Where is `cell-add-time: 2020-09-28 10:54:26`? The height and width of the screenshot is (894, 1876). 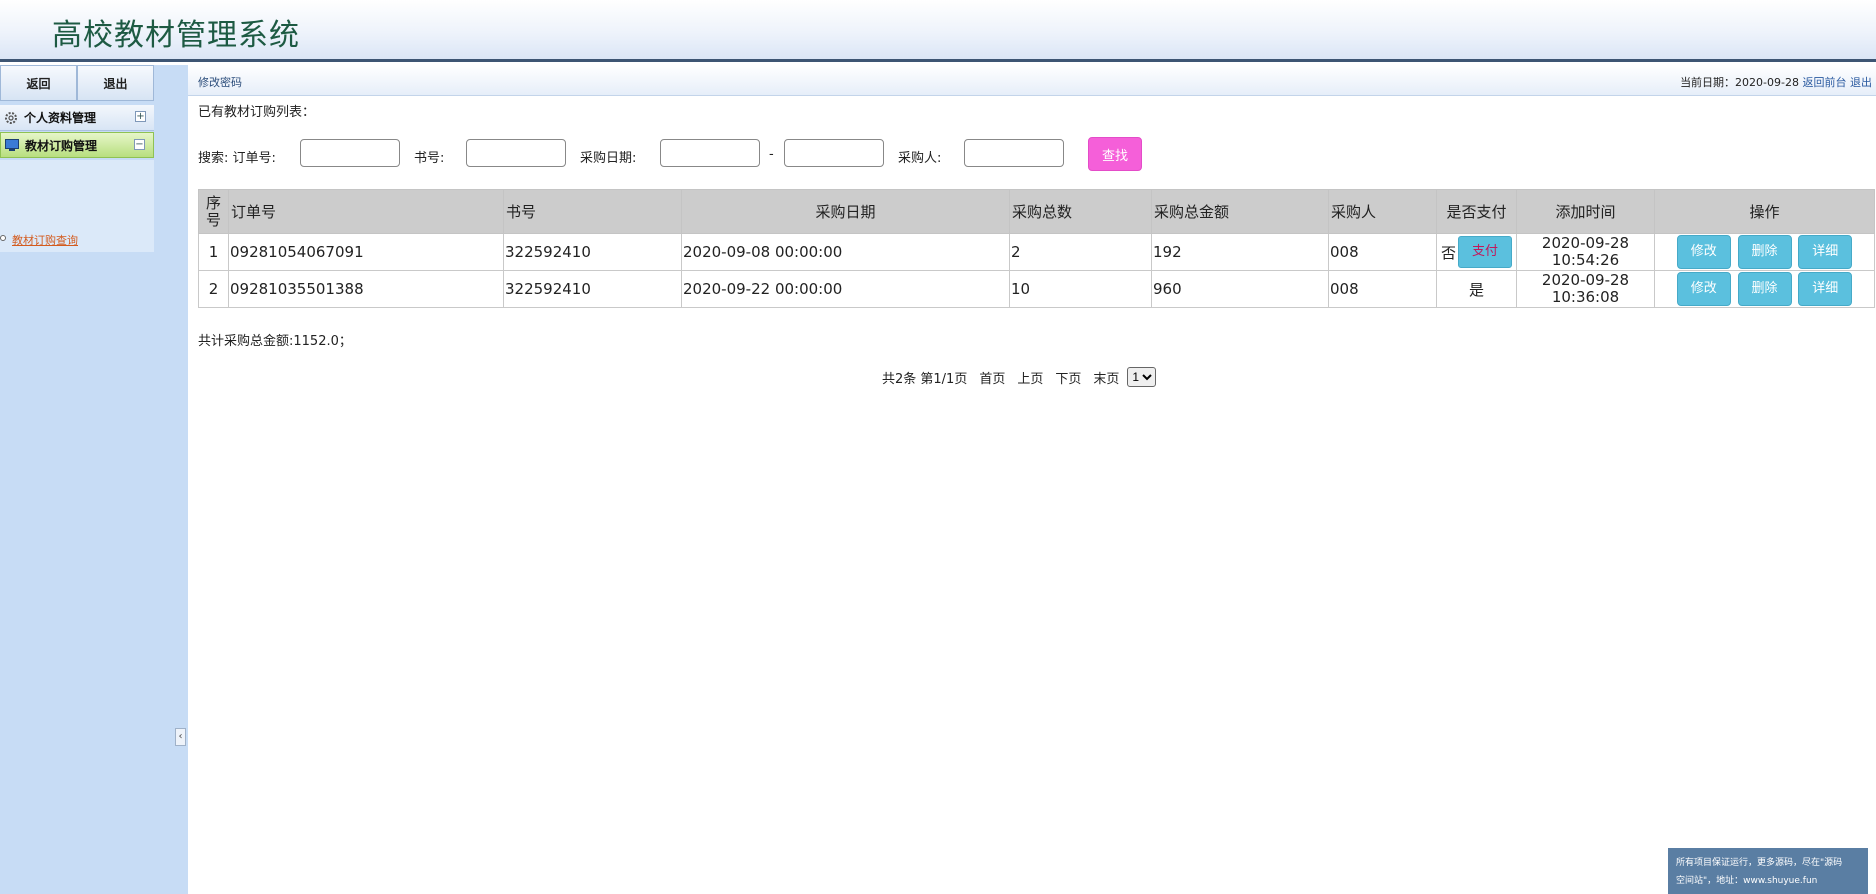
cell-add-time: 2020-09-28 10:54:26 is located at coordinates (1585, 252).